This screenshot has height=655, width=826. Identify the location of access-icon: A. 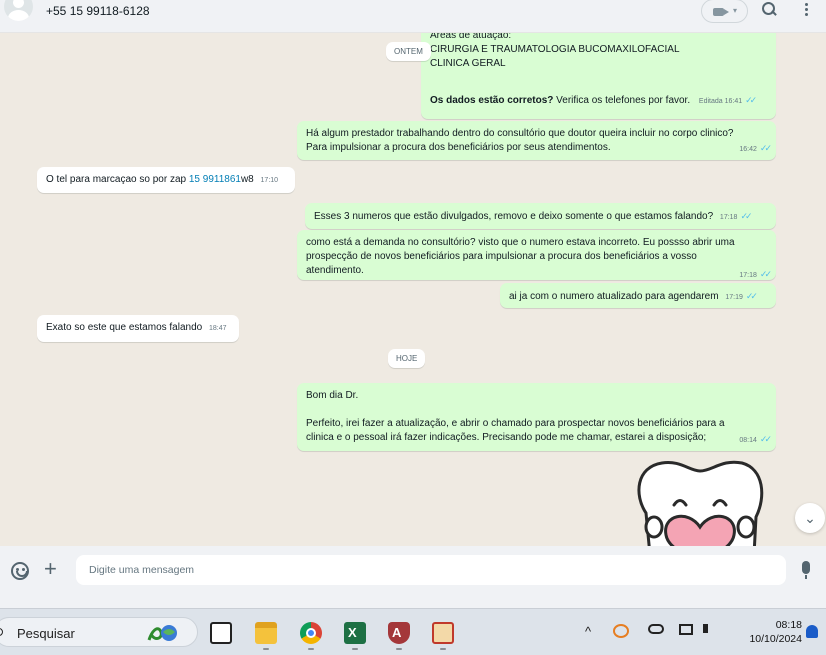
(399, 633).